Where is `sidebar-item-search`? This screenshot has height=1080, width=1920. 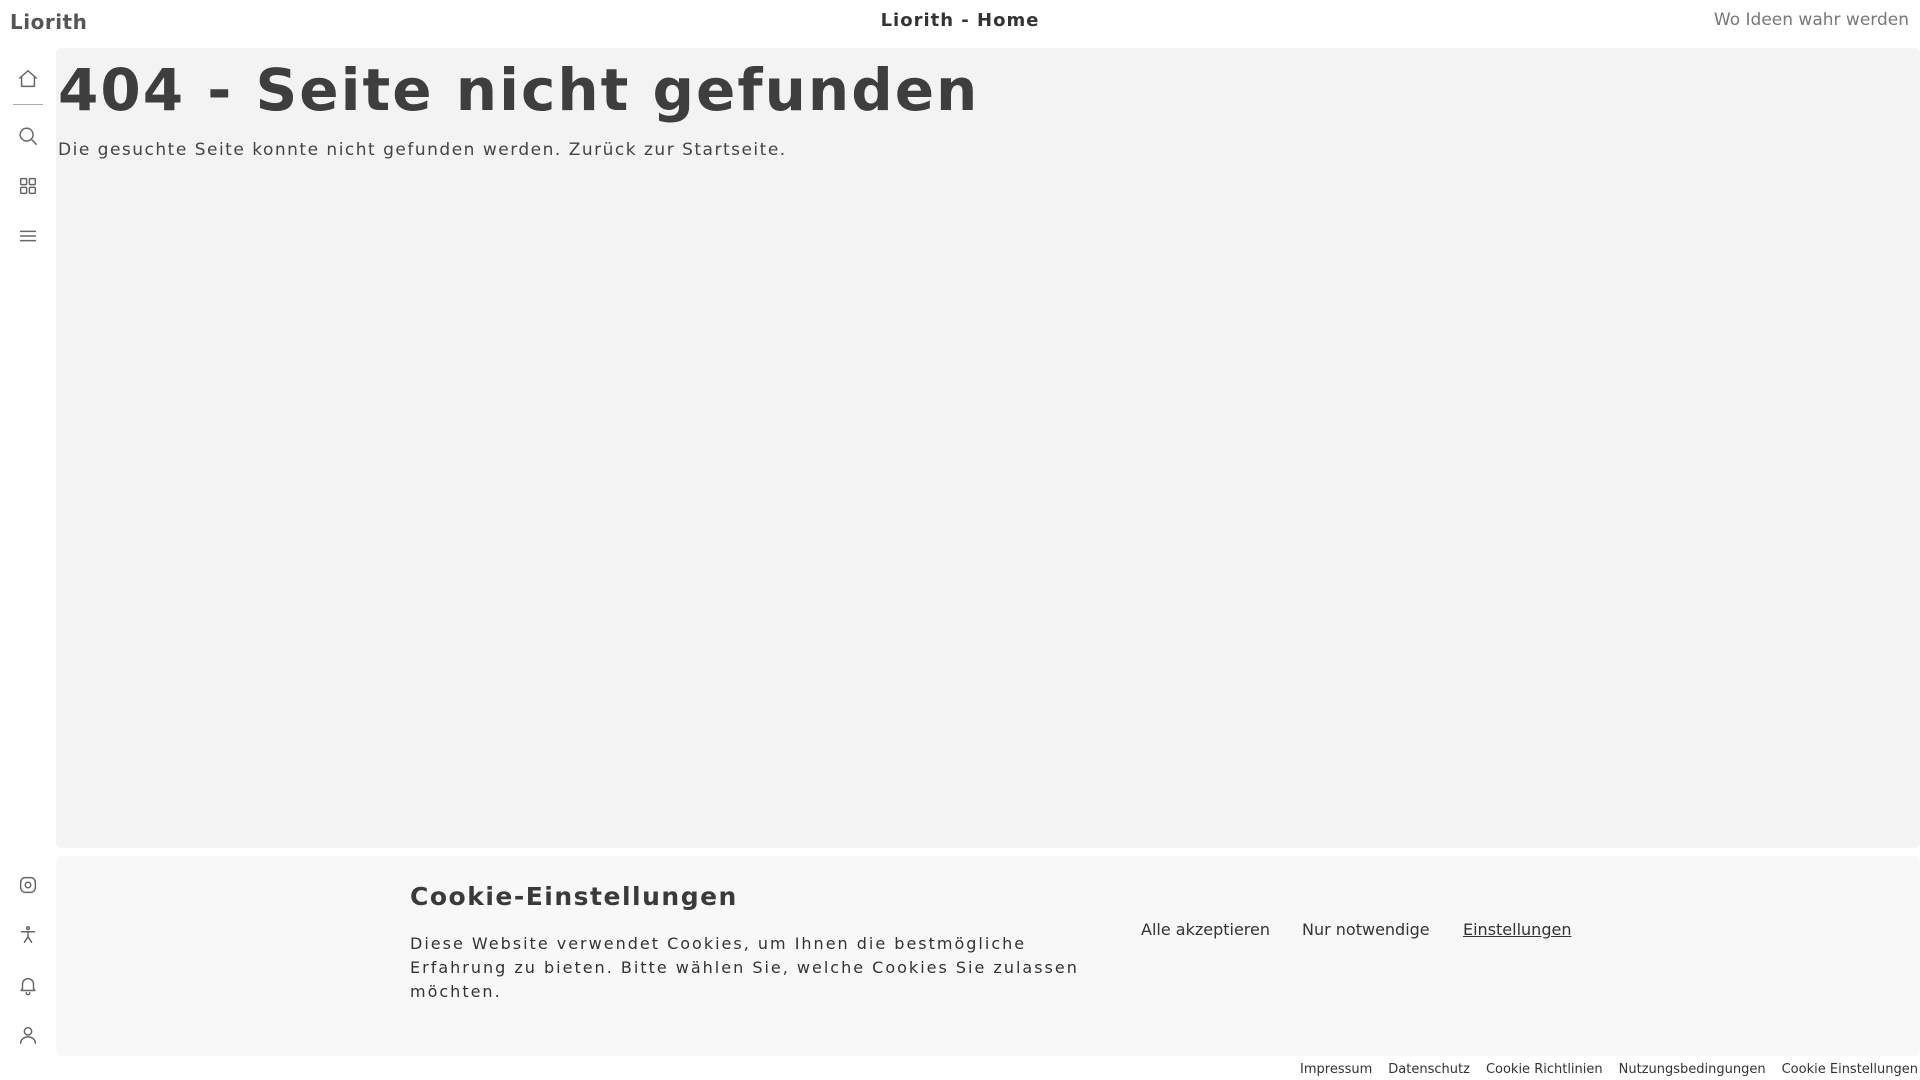 sidebar-item-search is located at coordinates (28, 136).